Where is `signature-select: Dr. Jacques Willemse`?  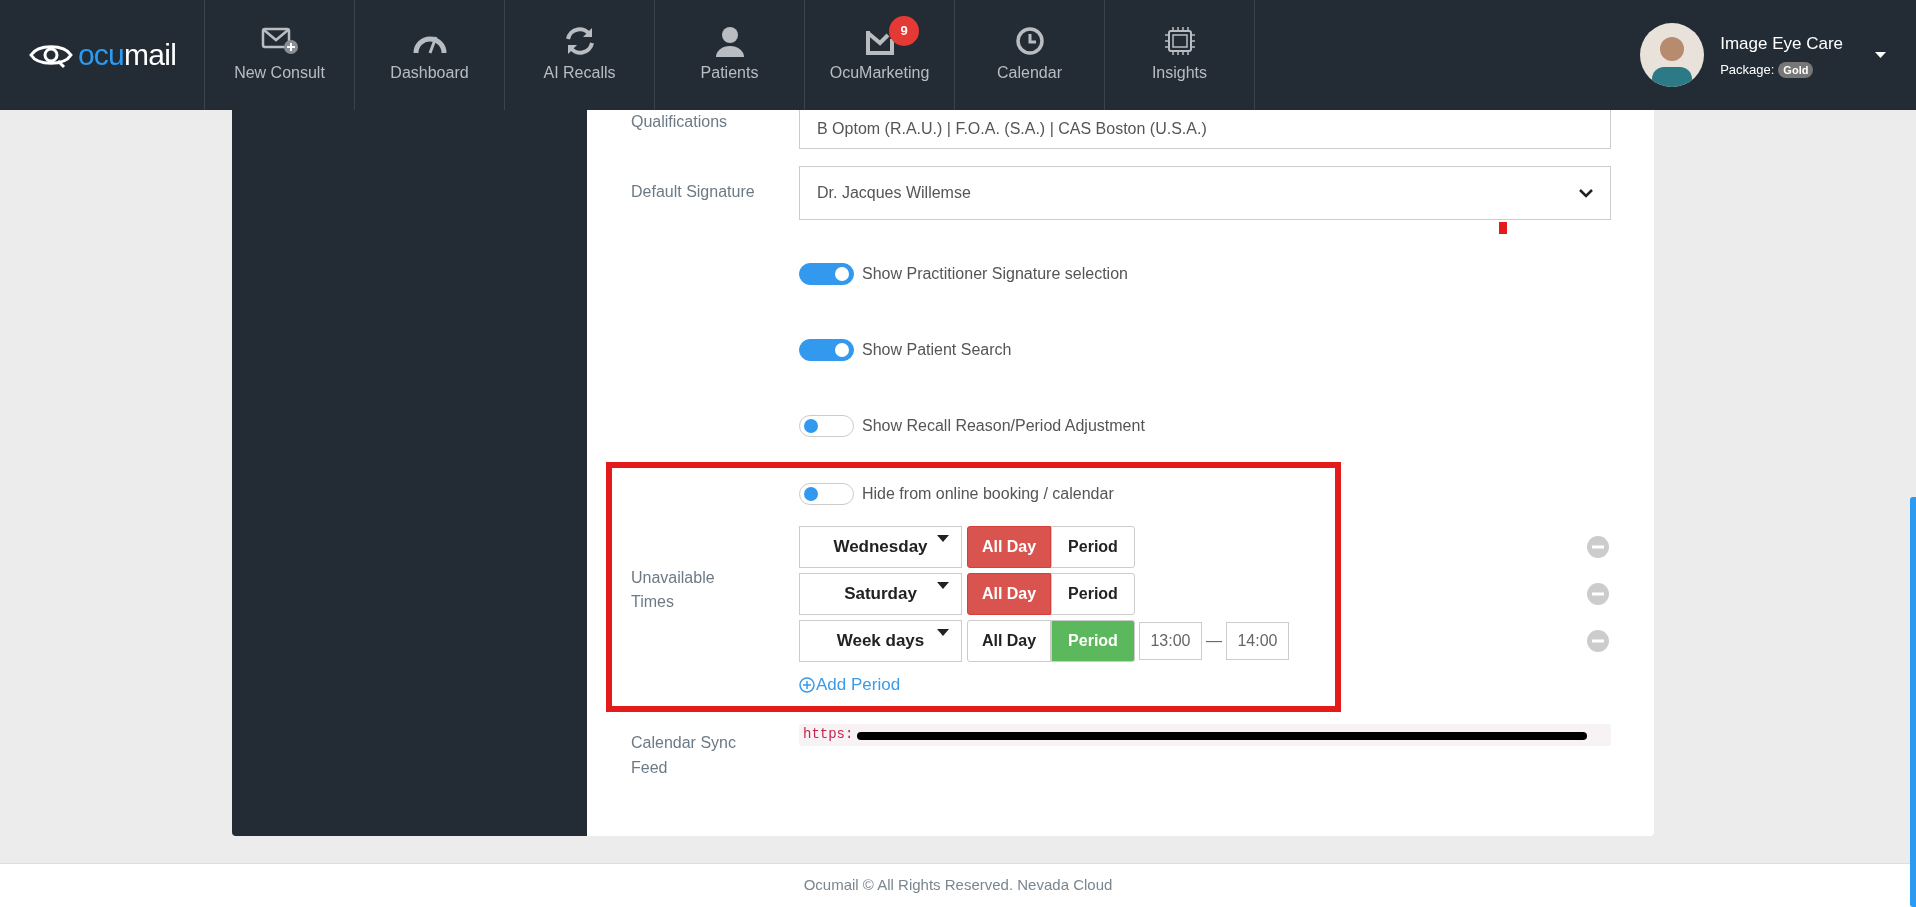
signature-select: Dr. Jacques Willemse is located at coordinates (1205, 193).